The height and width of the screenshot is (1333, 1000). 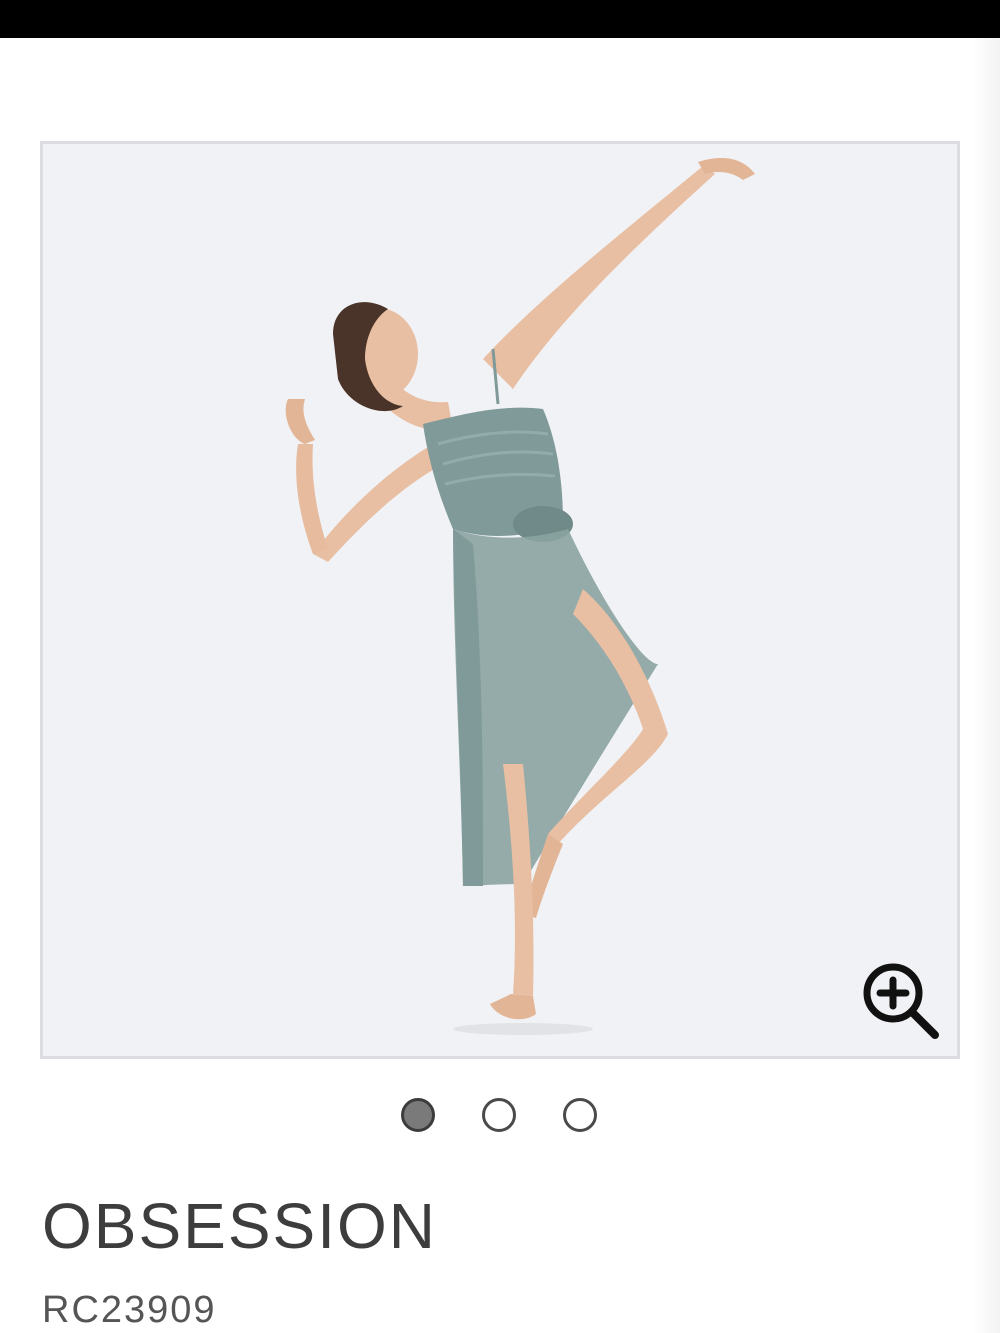 I want to click on zoom-in-icon, so click(x=901, y=1001).